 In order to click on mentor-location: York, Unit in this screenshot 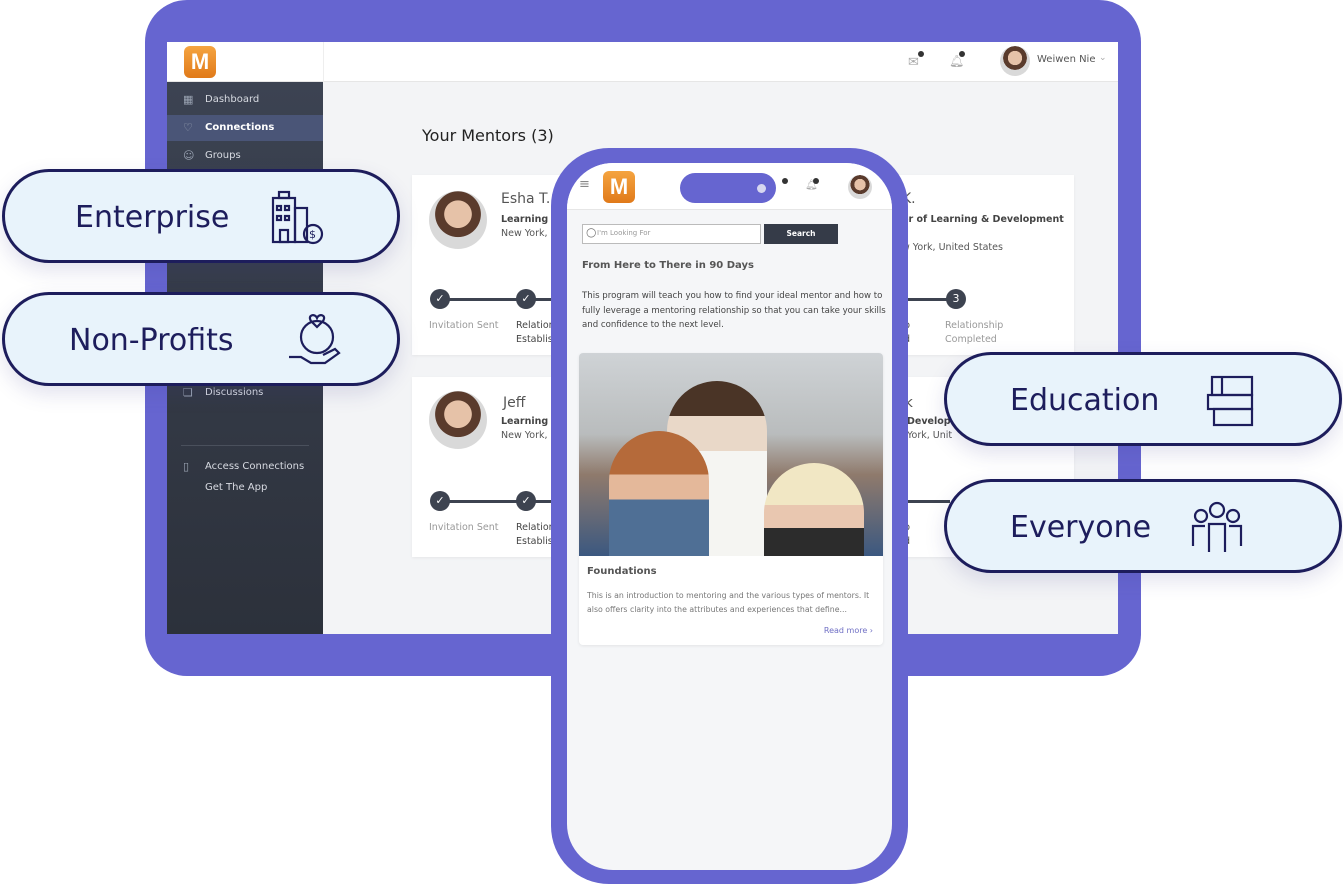, I will do `click(930, 435)`.